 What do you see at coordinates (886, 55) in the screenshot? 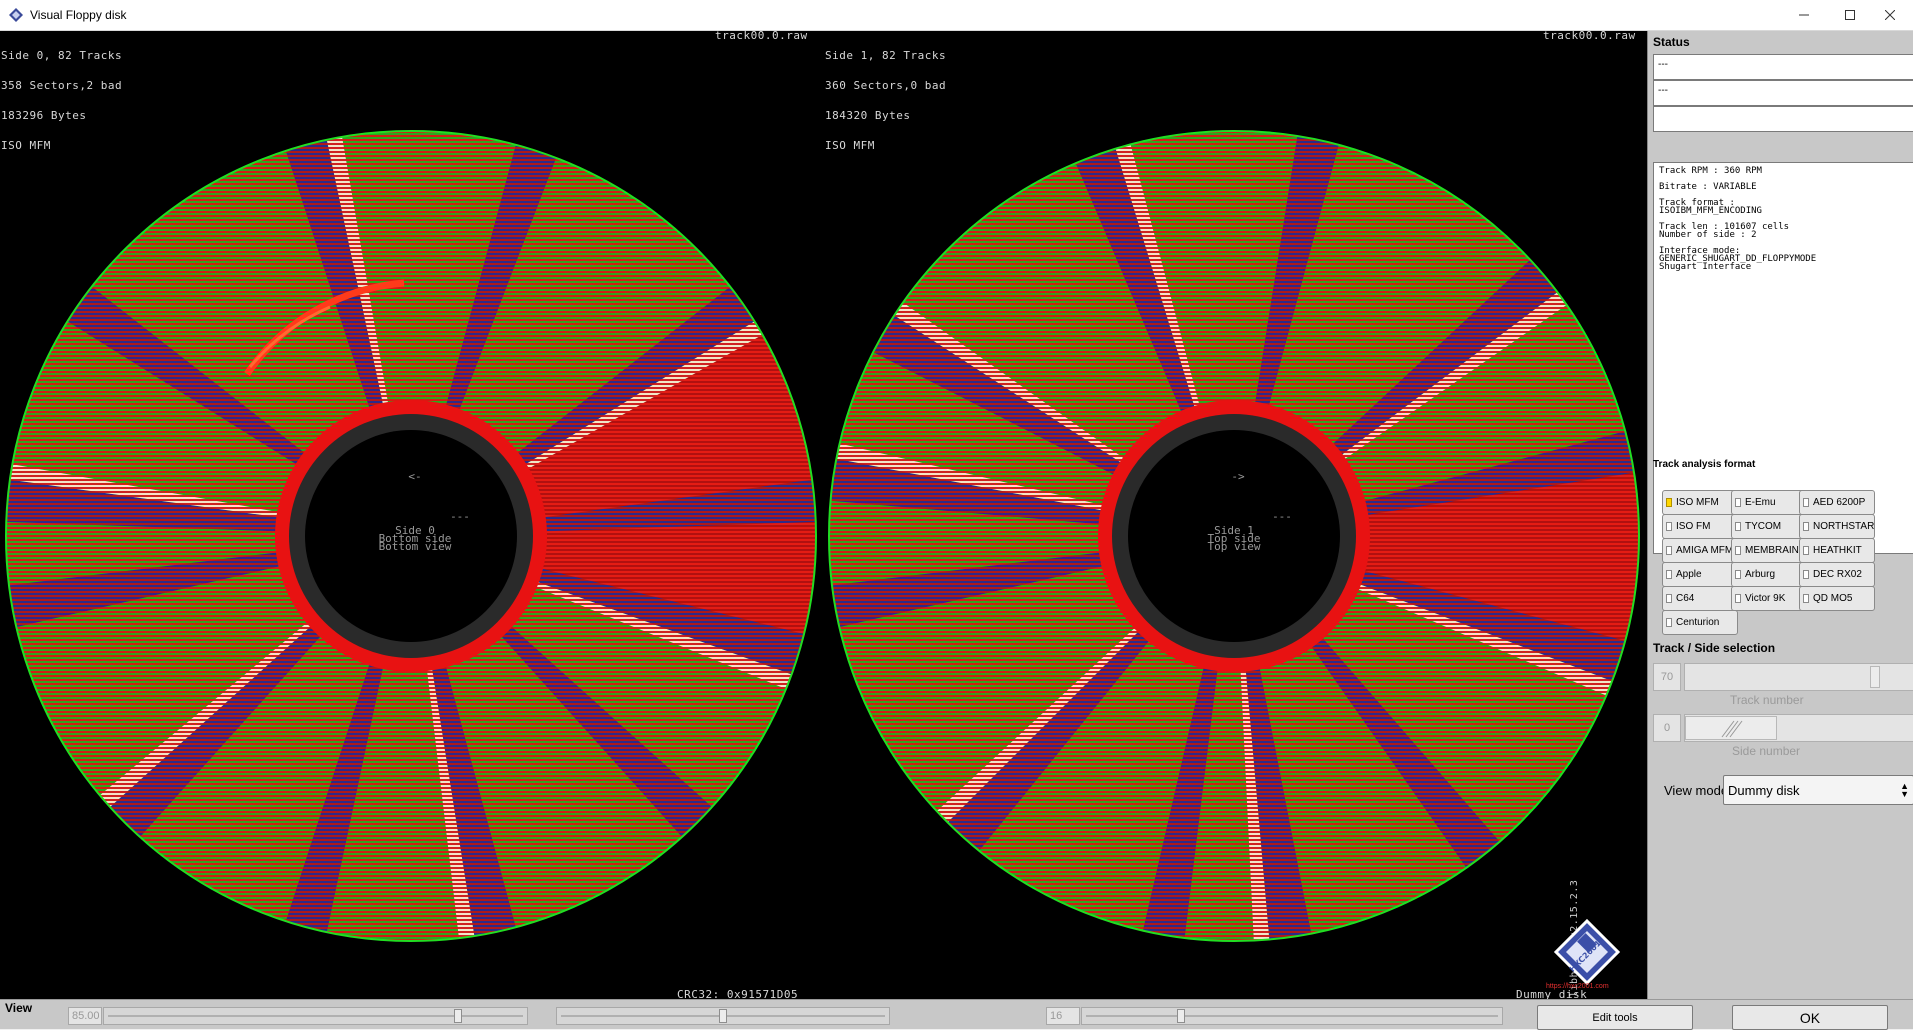
I see `side1-tracks: Side 1, 82 Tracks` at bounding box center [886, 55].